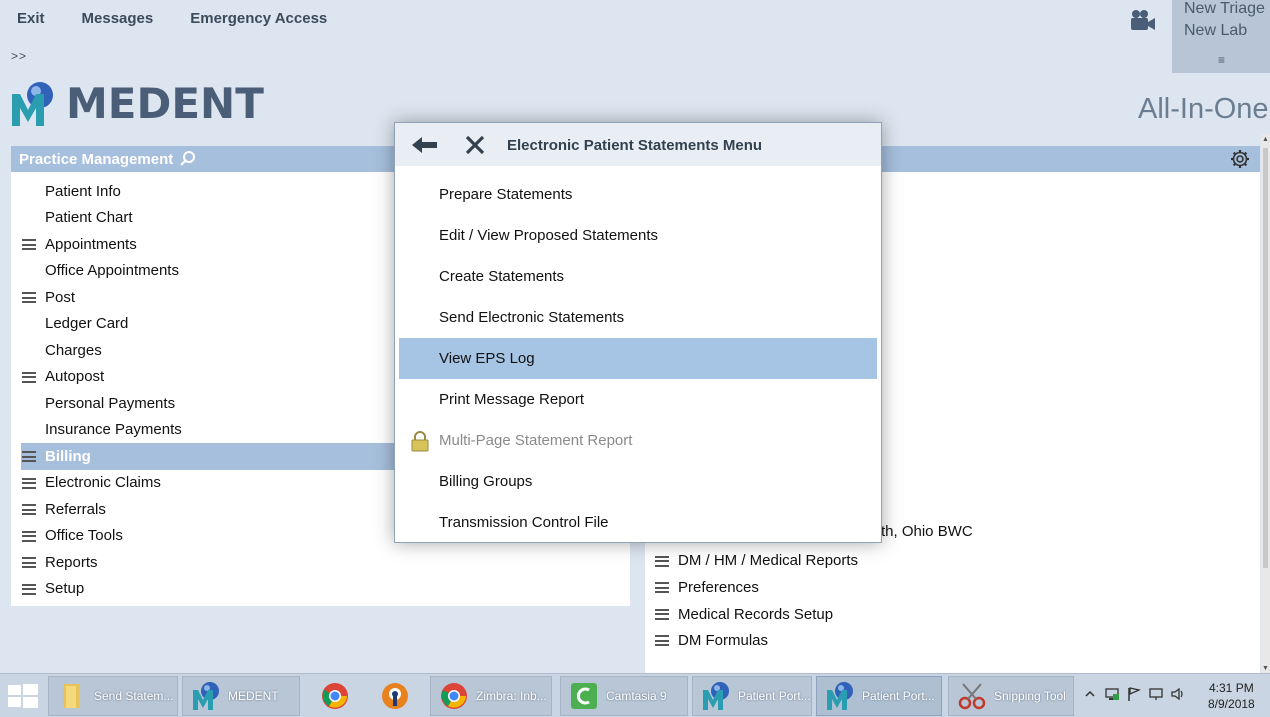 This screenshot has height=717, width=1270. What do you see at coordinates (952, 561) in the screenshot?
I see `right-menu-item: DM / HM / Medical Reports` at bounding box center [952, 561].